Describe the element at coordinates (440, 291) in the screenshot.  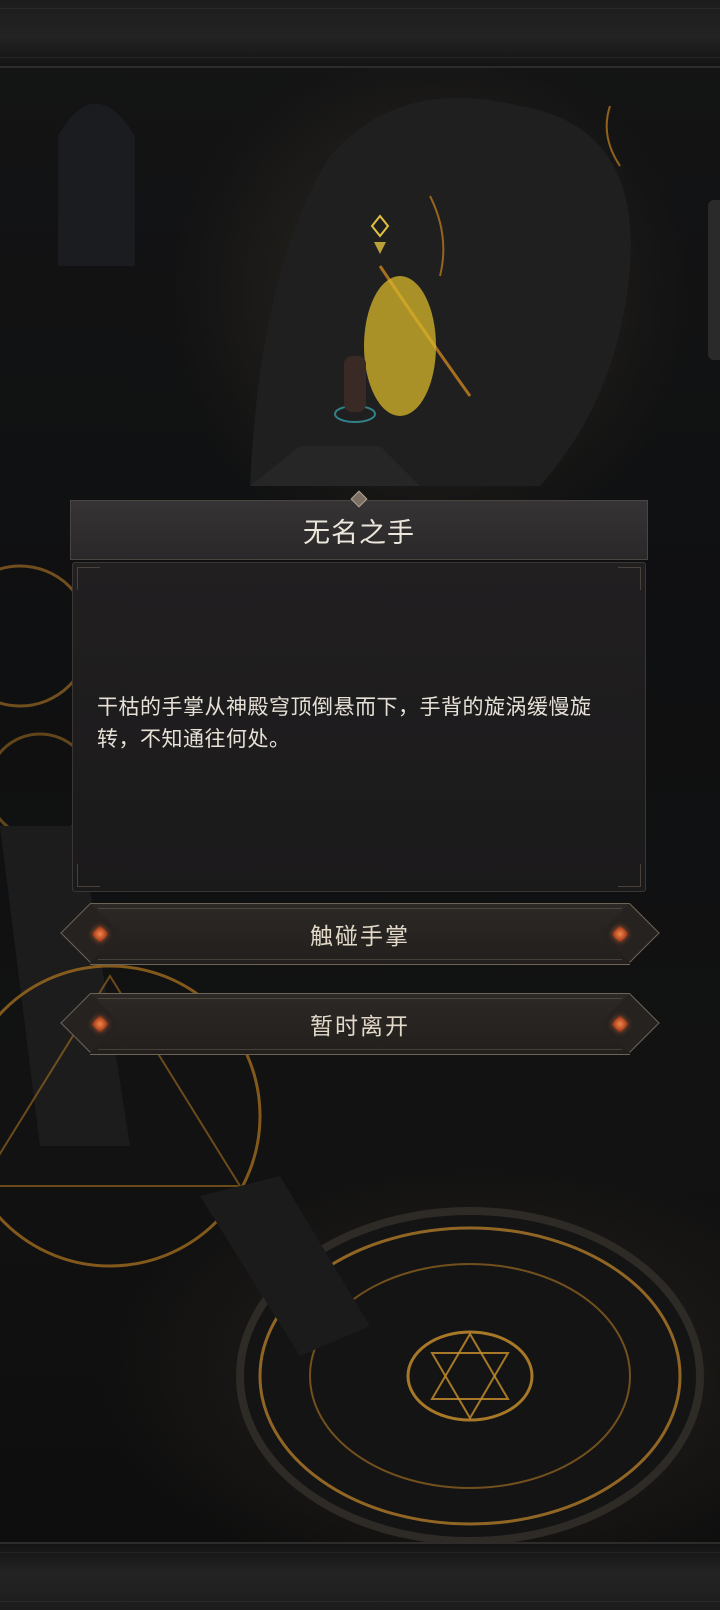
I see `rock-mass` at that location.